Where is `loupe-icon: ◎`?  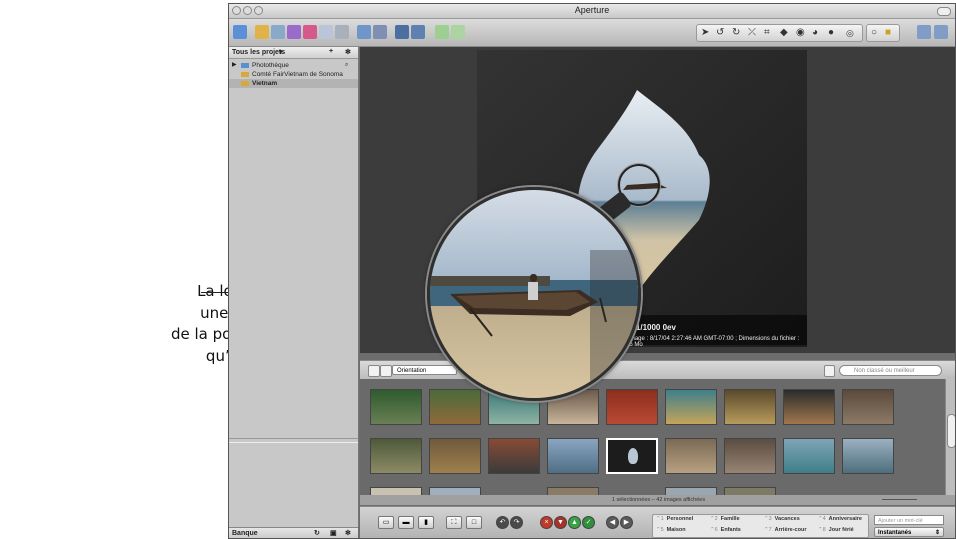
loupe-icon: ◎ is located at coordinates (850, 33).